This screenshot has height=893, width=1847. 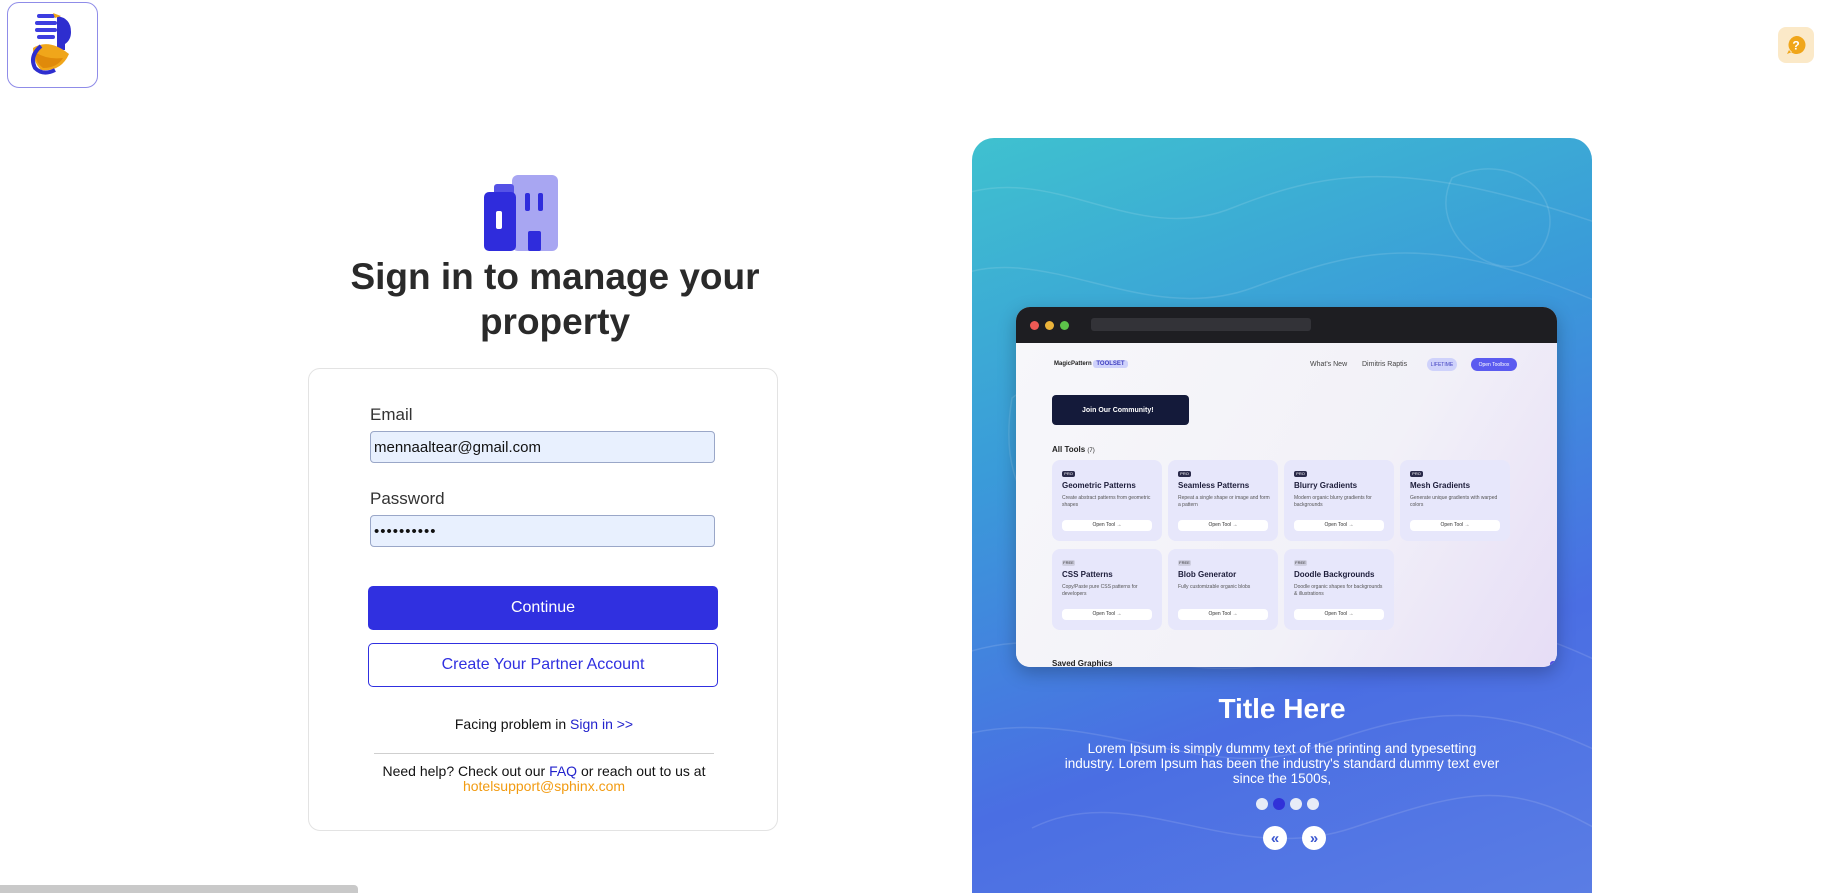 I want to click on mockup-saved-graphics: Saved Graphics, so click(x=1082, y=663).